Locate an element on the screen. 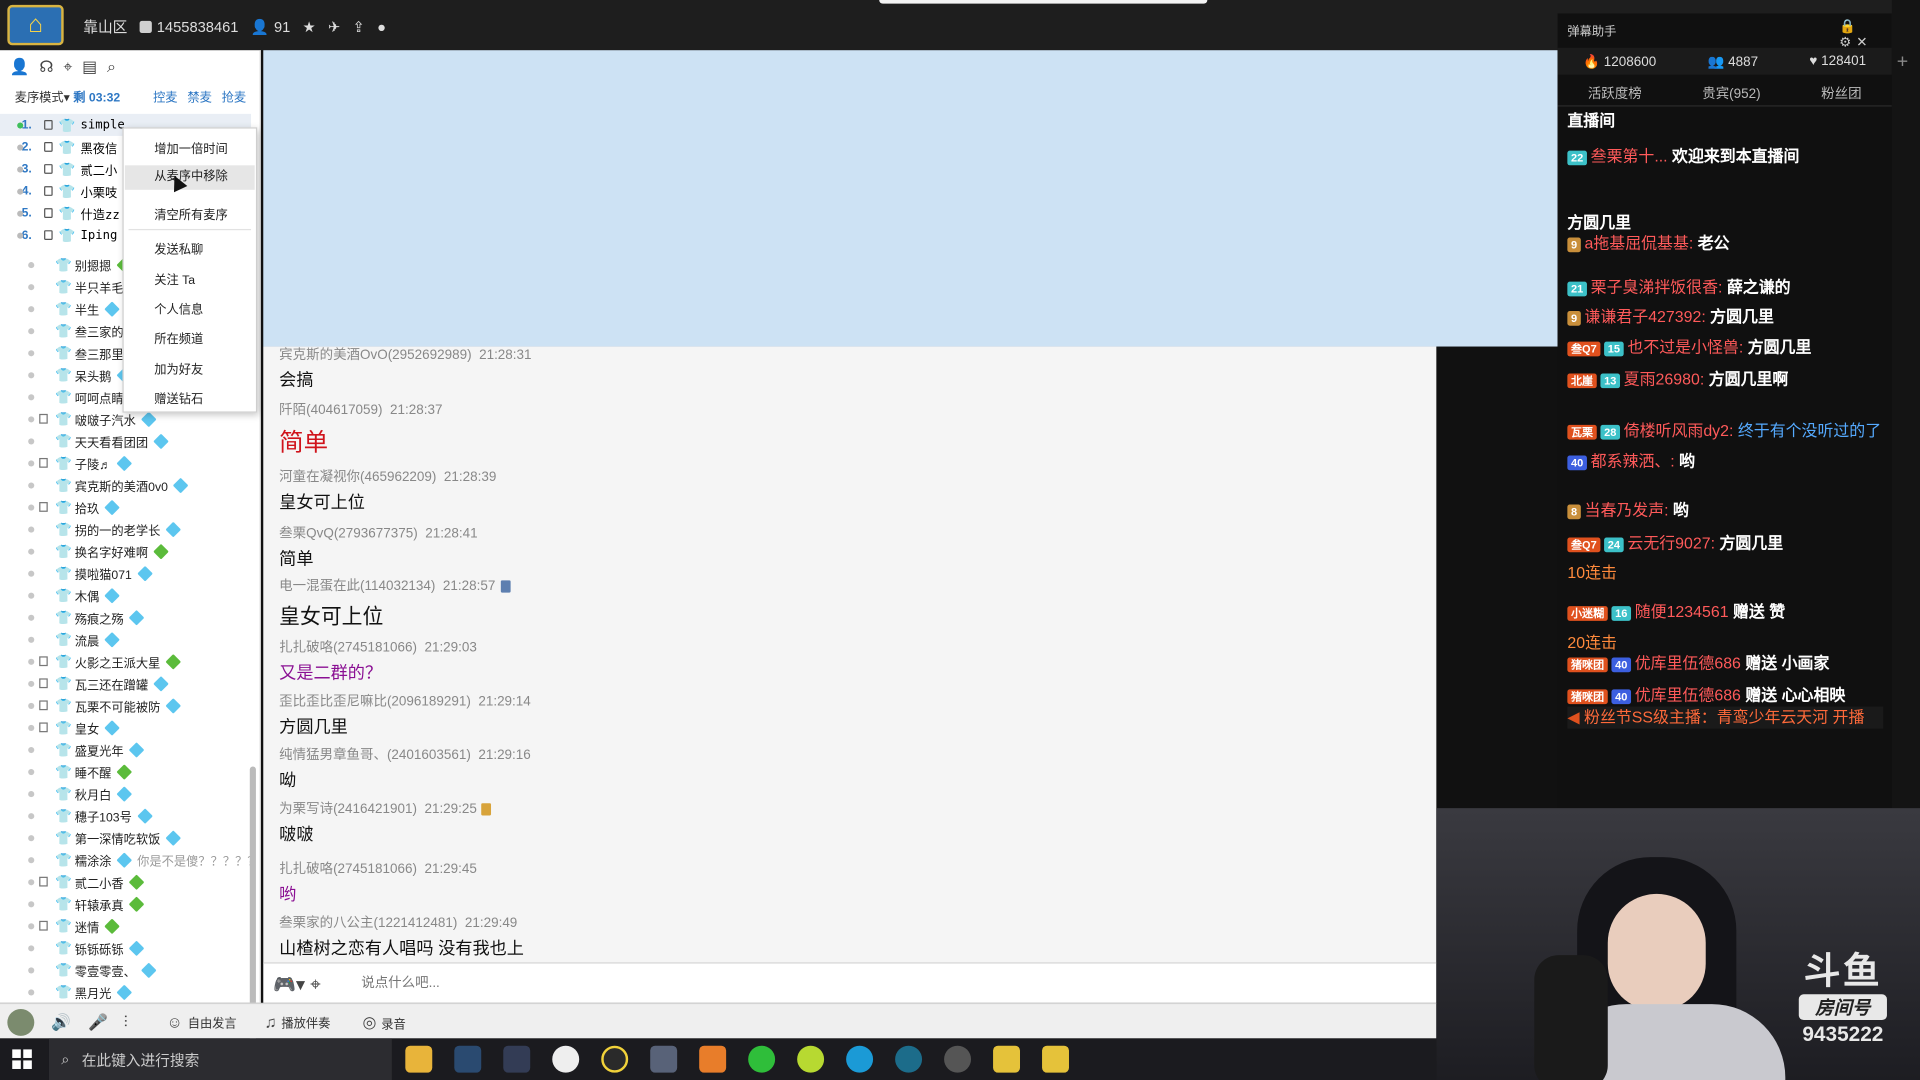 This screenshot has width=1920, height=1080. steam-icon is located at coordinates (468, 1059).